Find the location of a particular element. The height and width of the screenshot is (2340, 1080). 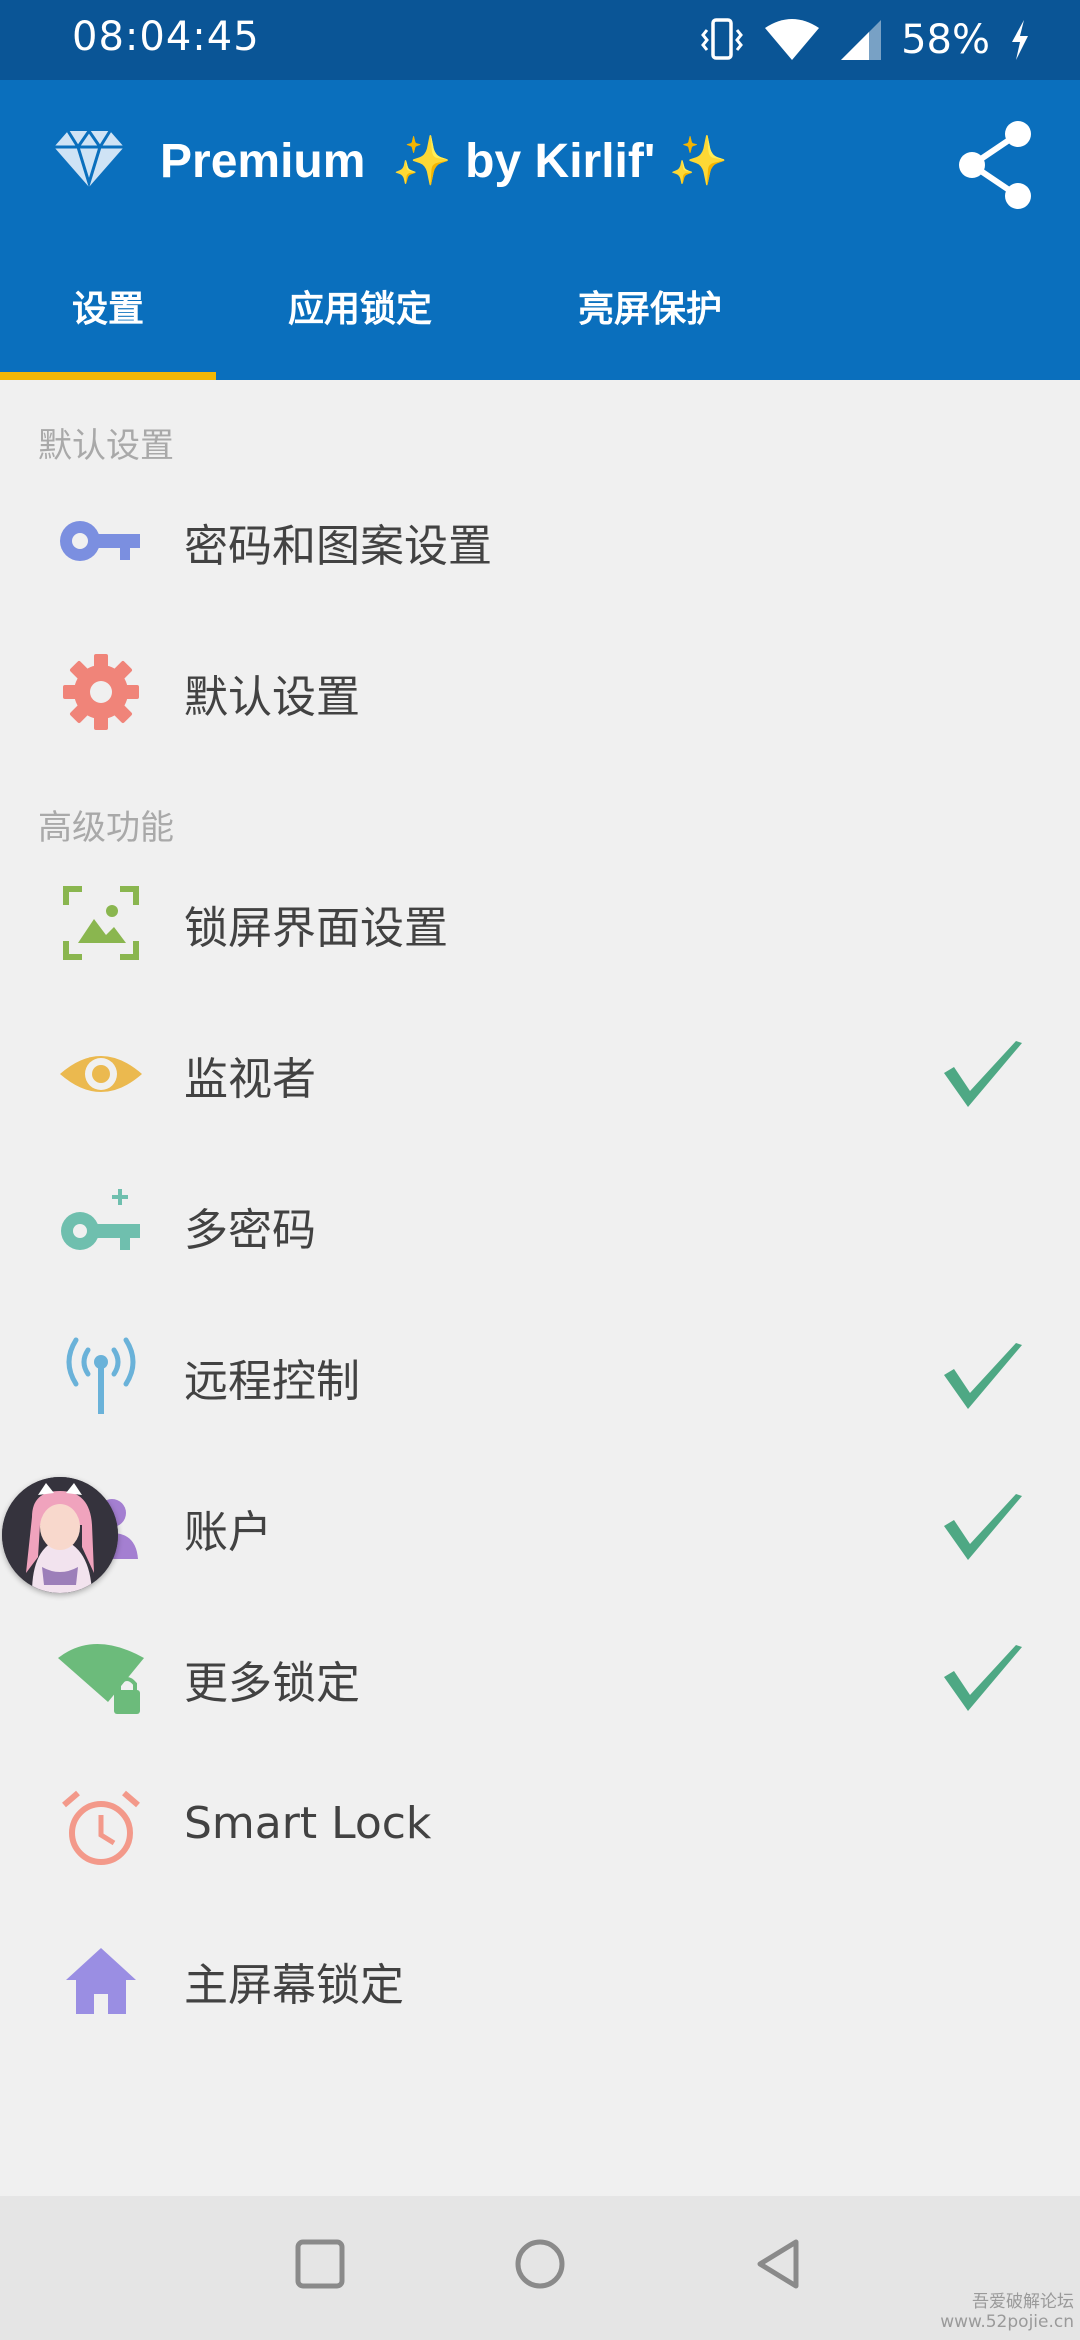

toolbar: Premium ✨ by Kirlif' ✨ is located at coordinates (540, 165).